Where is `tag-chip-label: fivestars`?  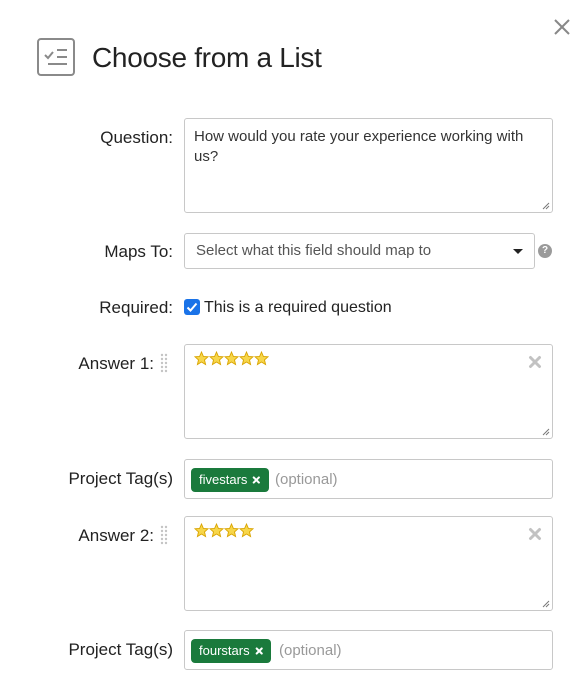 tag-chip-label: fivestars is located at coordinates (223, 479).